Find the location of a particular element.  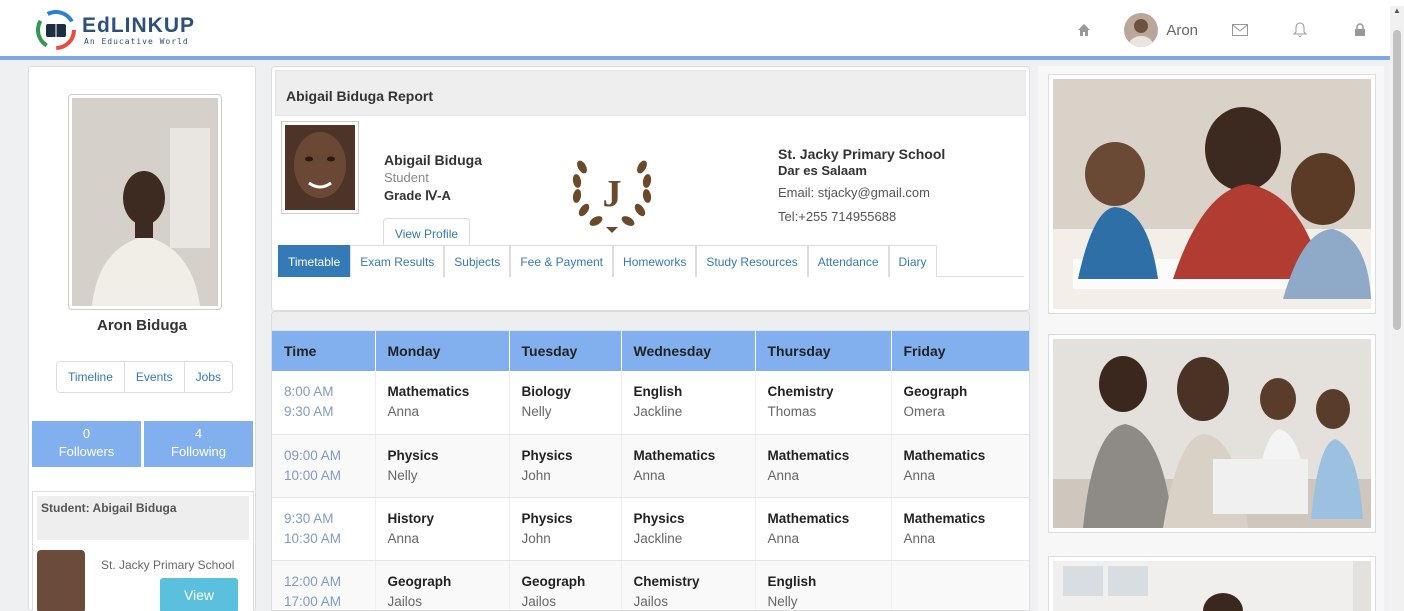

tab-timetable: Timetable is located at coordinates (314, 261).